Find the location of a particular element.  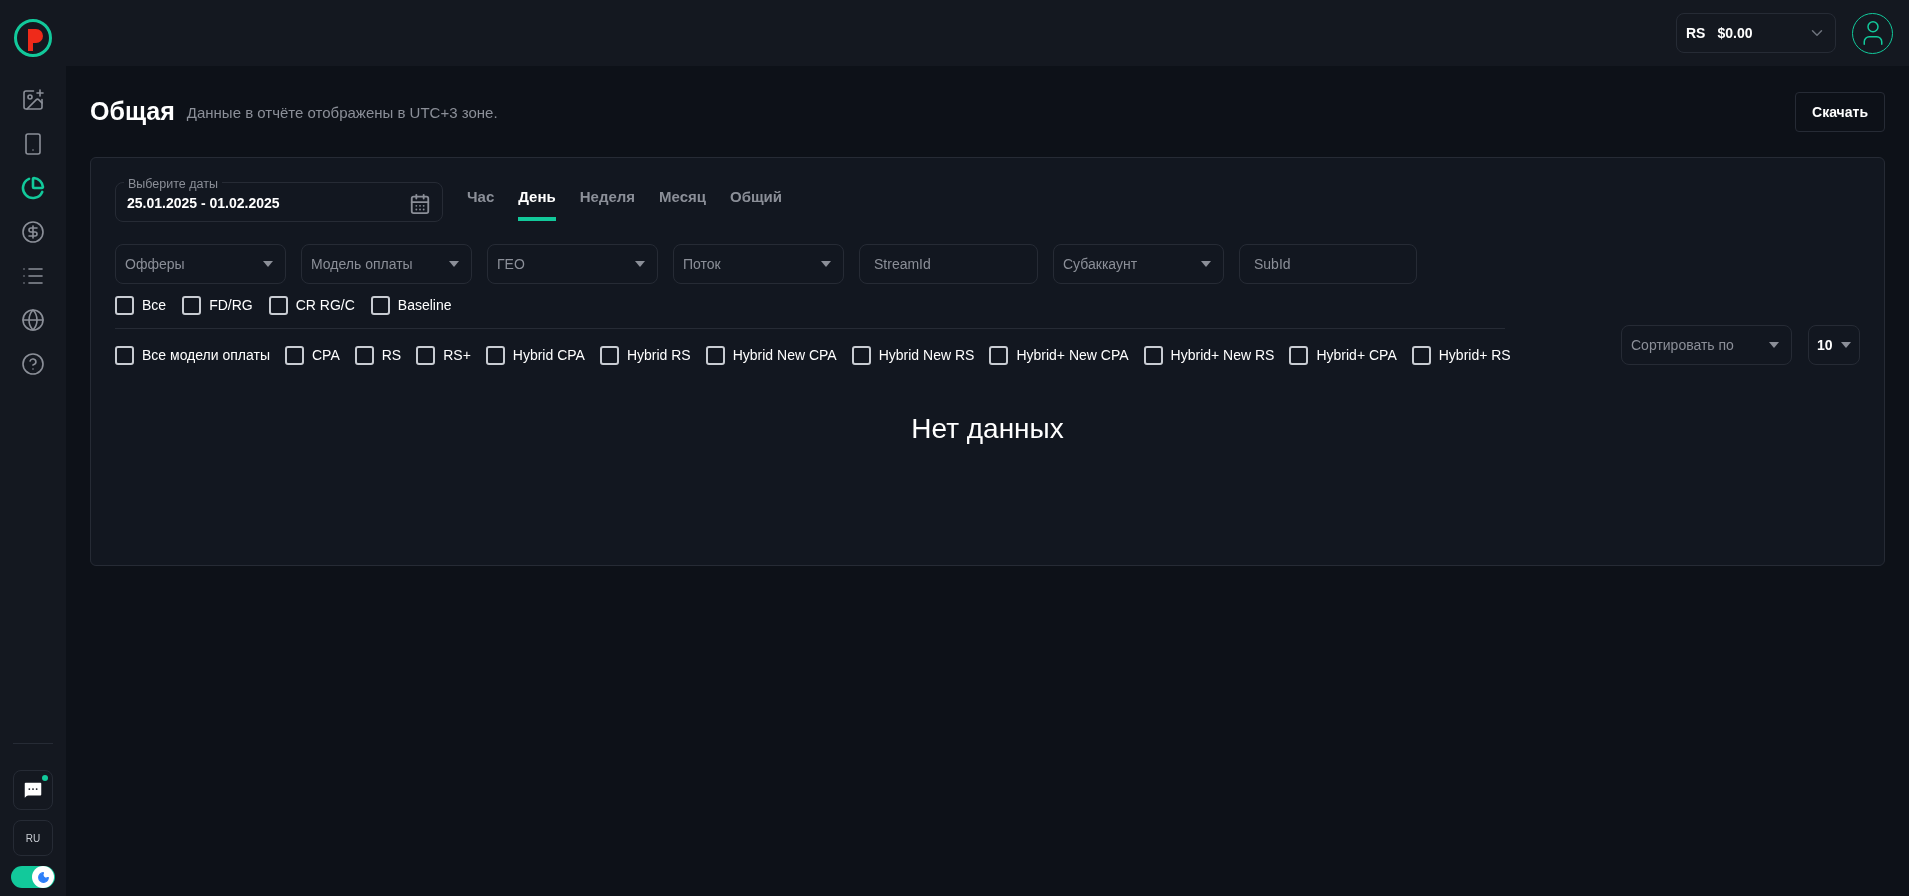

chat-icon is located at coordinates (33, 790).